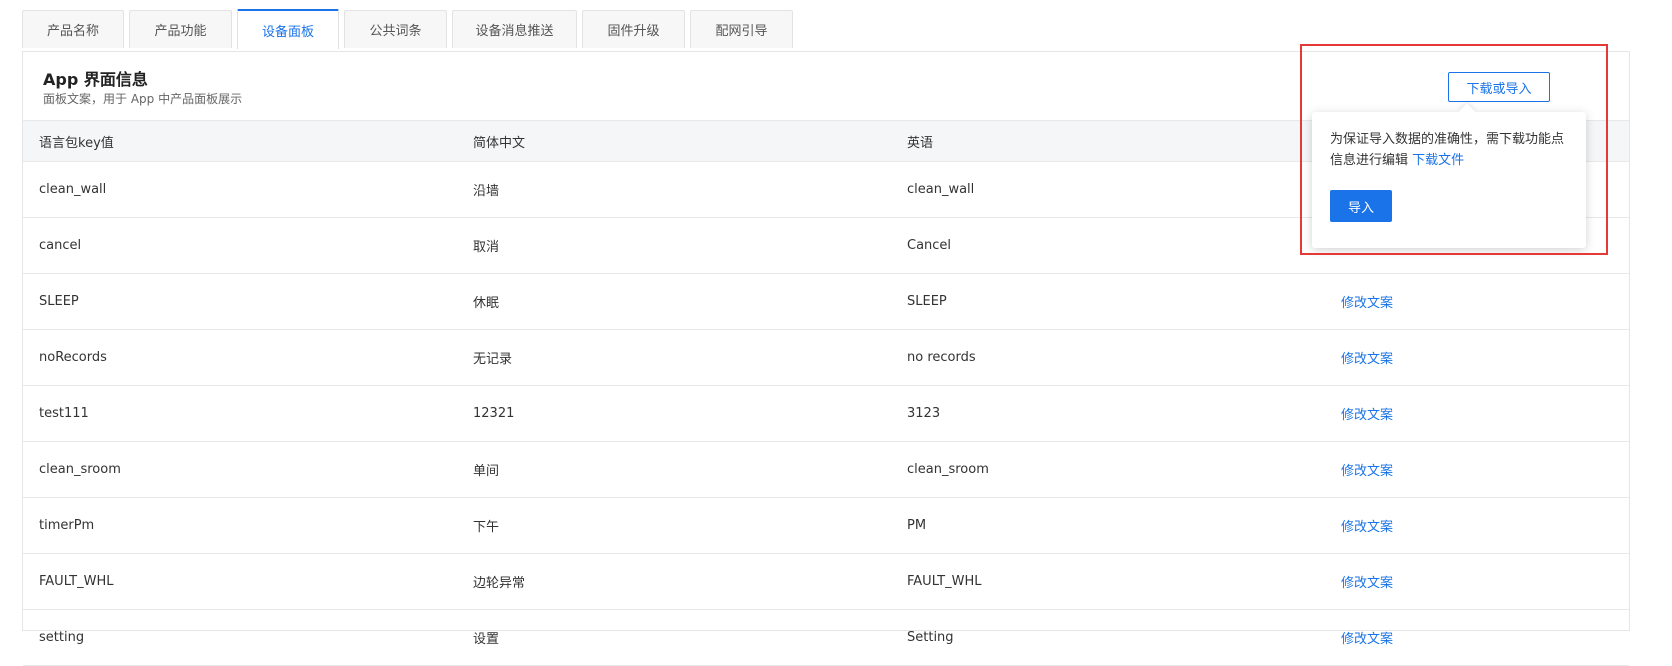  I want to click on table-row: FAULT_WHL 边轮异常 FAULT_WHL 修改文案, so click(826, 581).